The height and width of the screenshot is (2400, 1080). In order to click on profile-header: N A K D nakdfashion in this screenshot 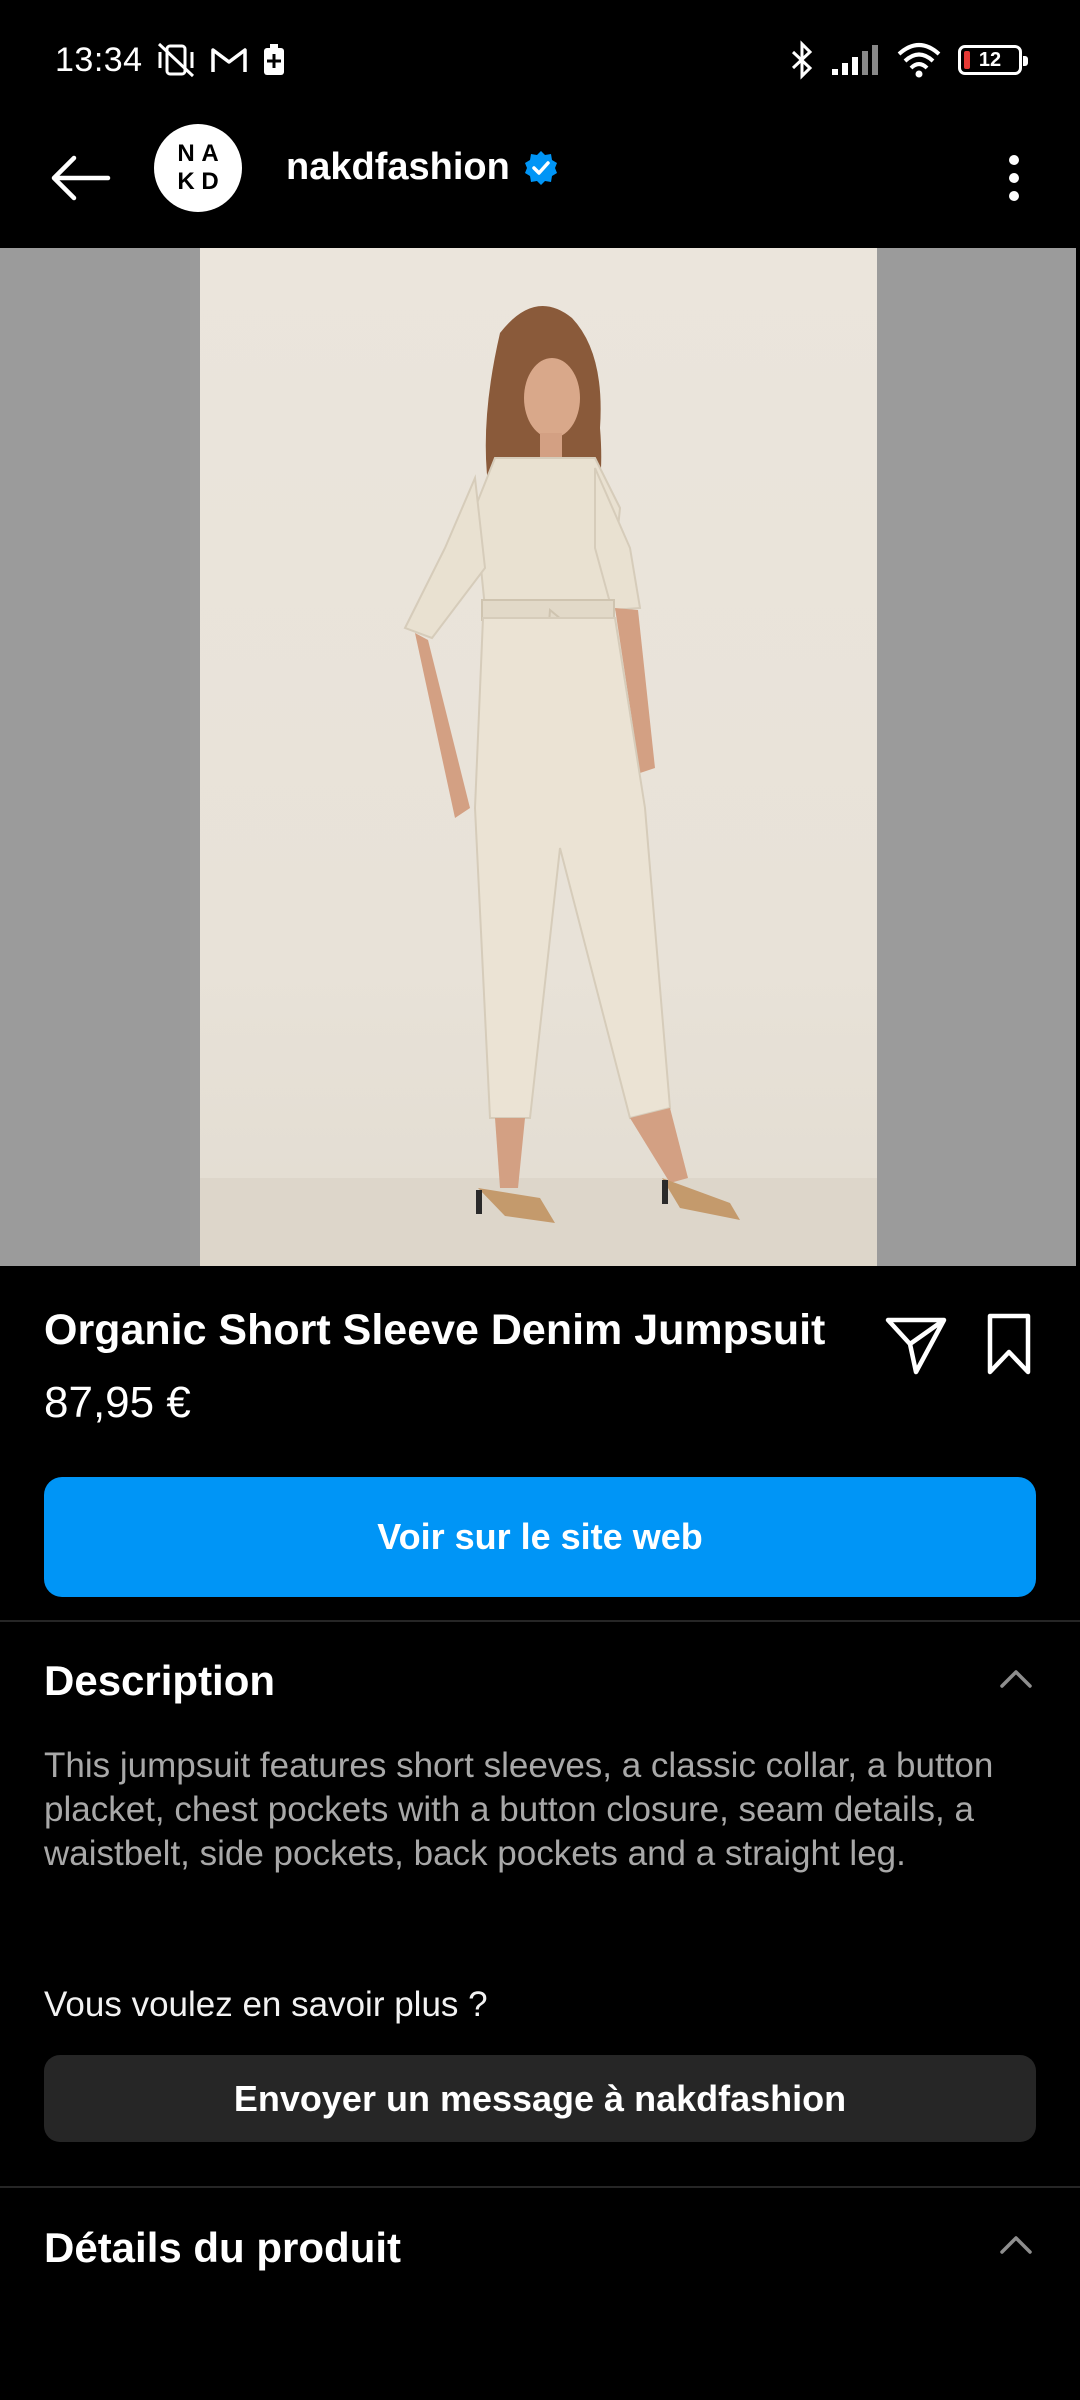, I will do `click(540, 184)`.